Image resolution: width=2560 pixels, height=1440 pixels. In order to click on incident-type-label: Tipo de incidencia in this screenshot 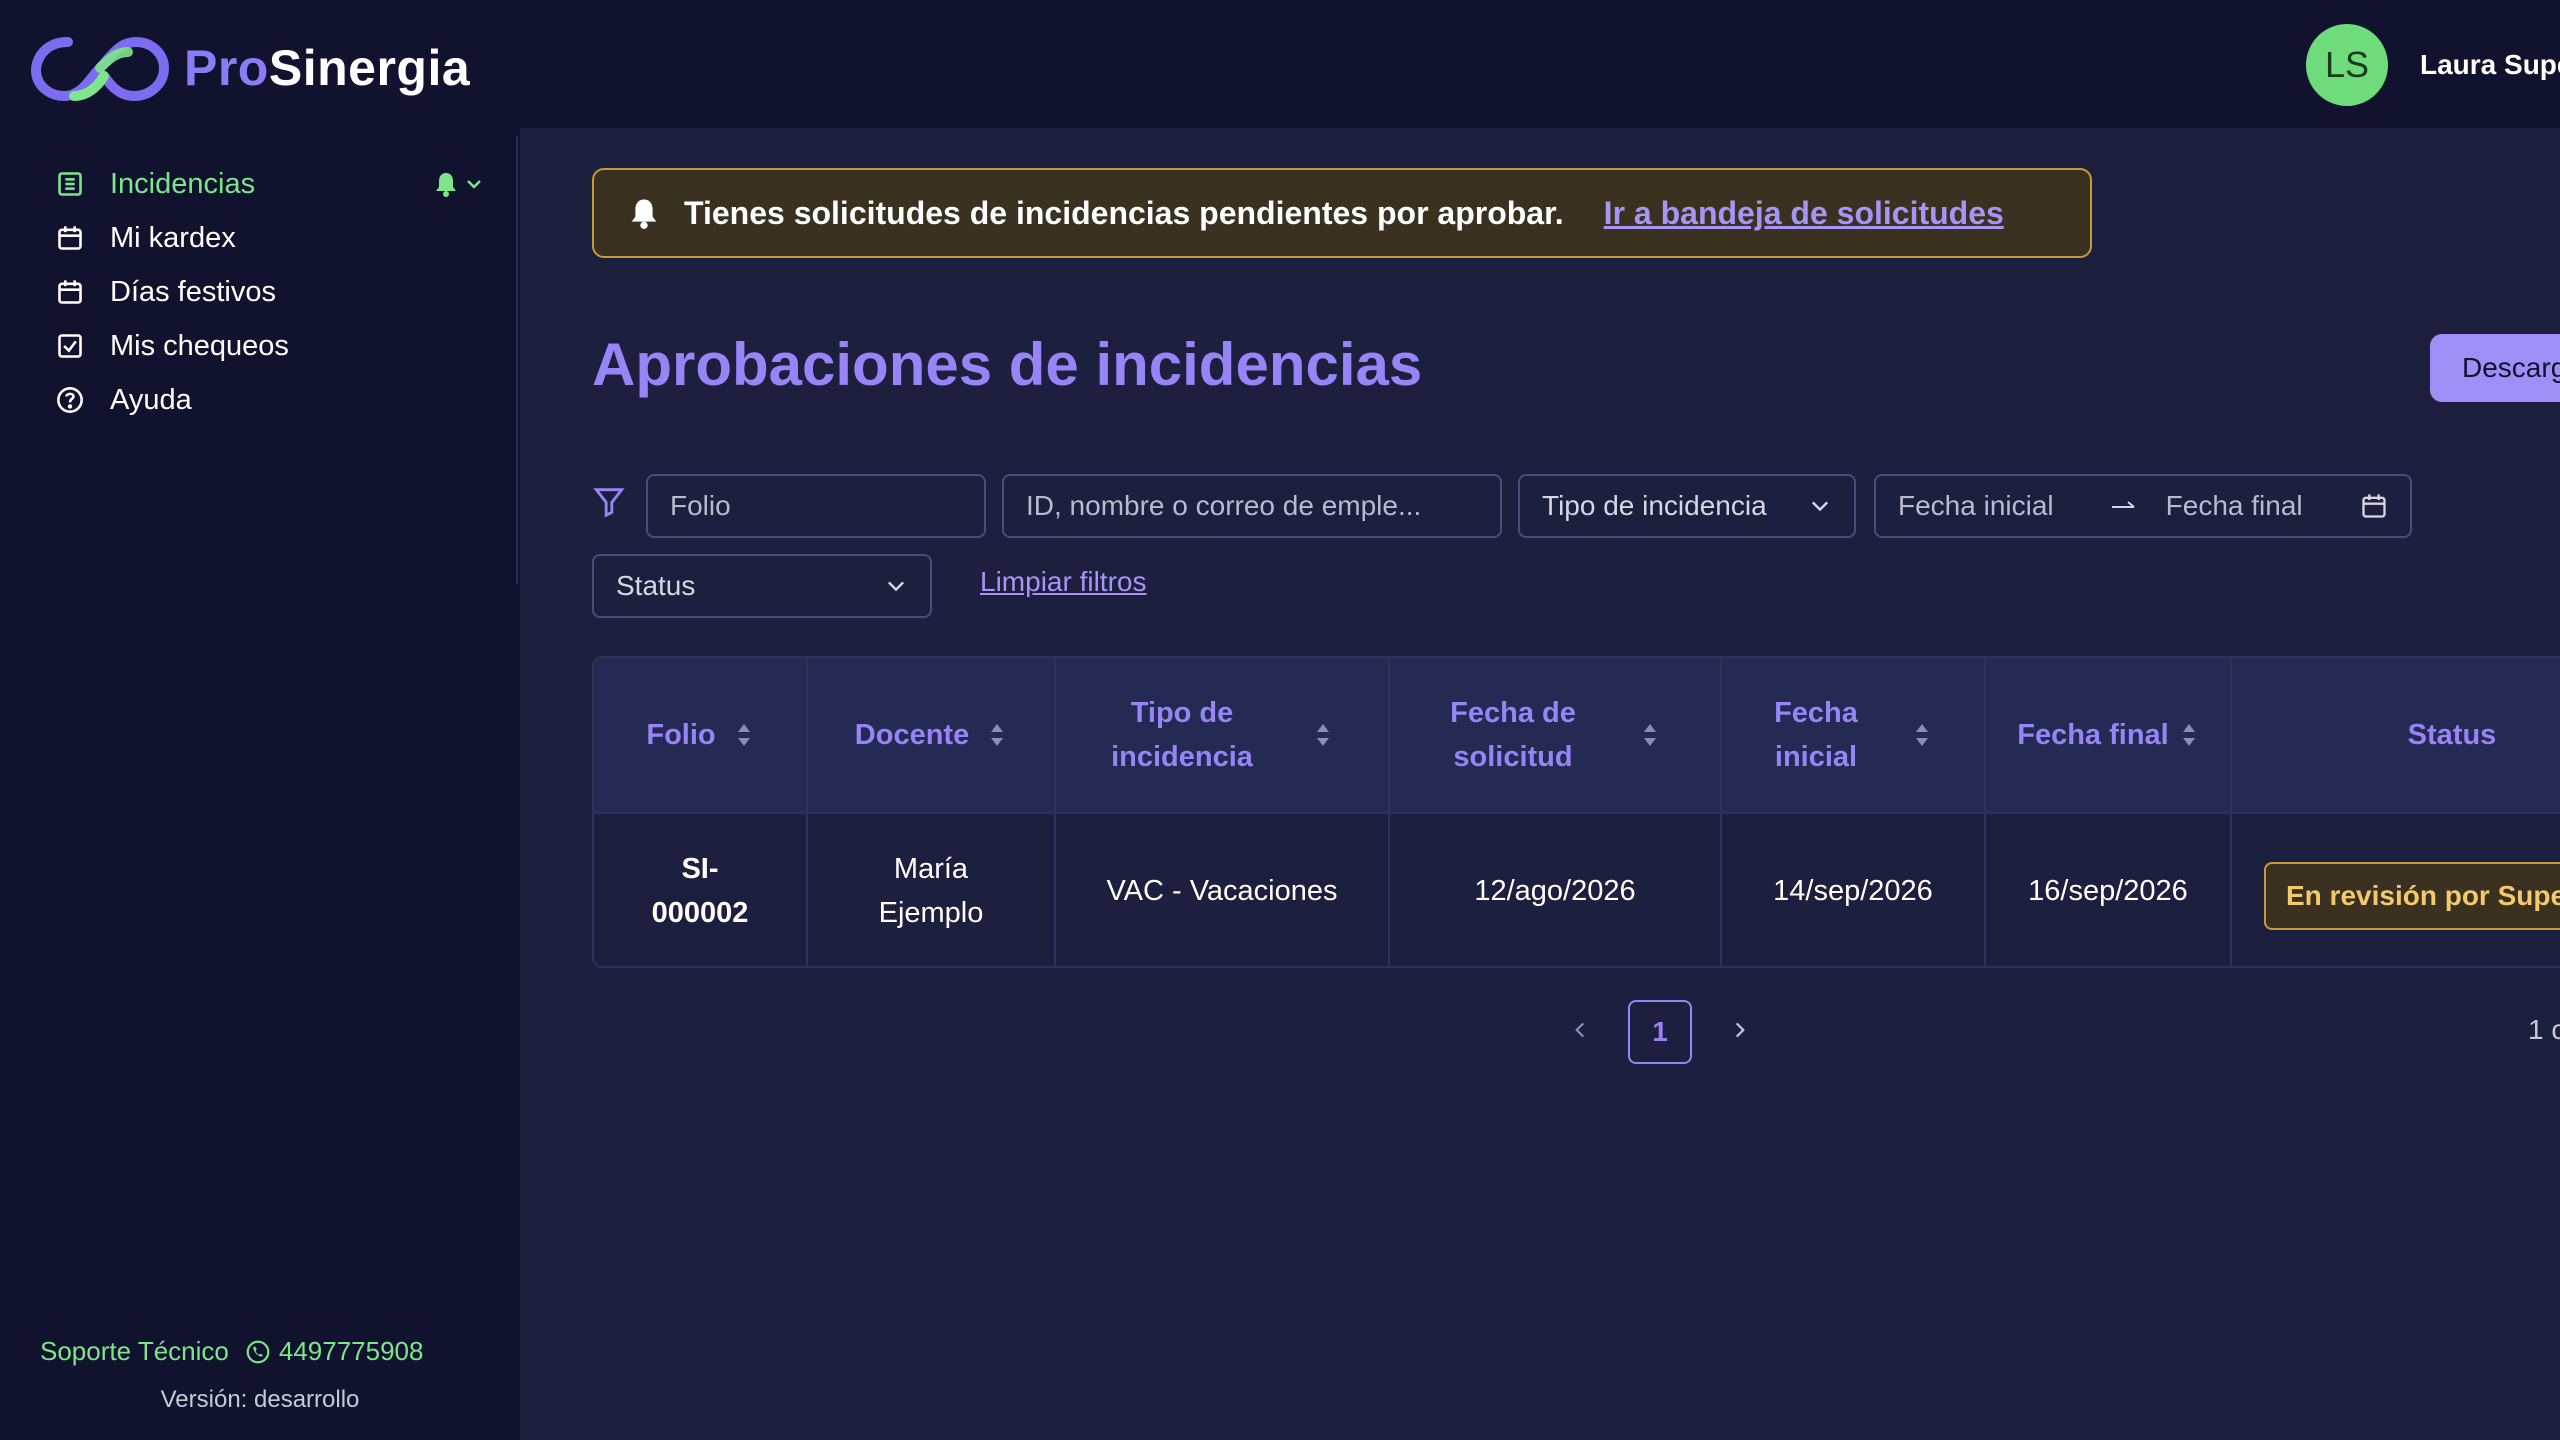, I will do `click(1654, 505)`.